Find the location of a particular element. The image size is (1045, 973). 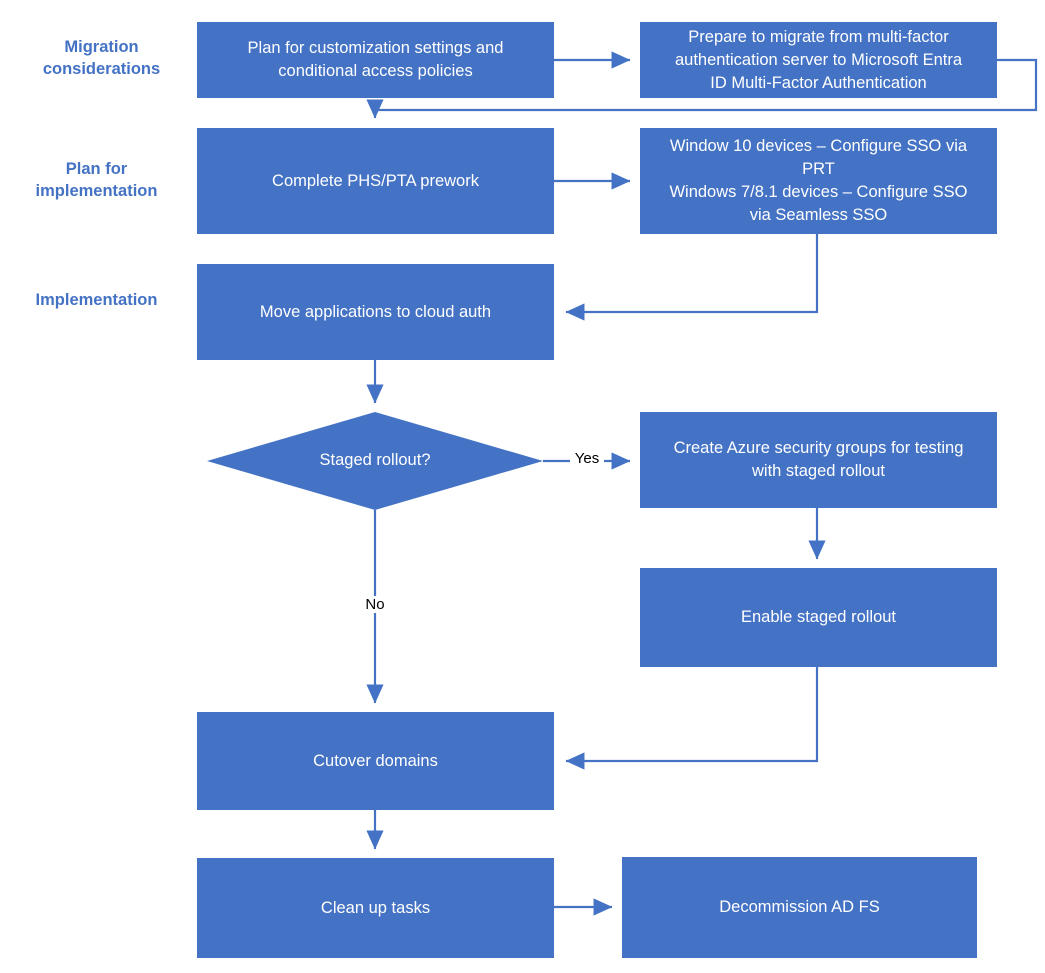

node-decommission-adfs: Decommission AD FS is located at coordinates (799, 907).